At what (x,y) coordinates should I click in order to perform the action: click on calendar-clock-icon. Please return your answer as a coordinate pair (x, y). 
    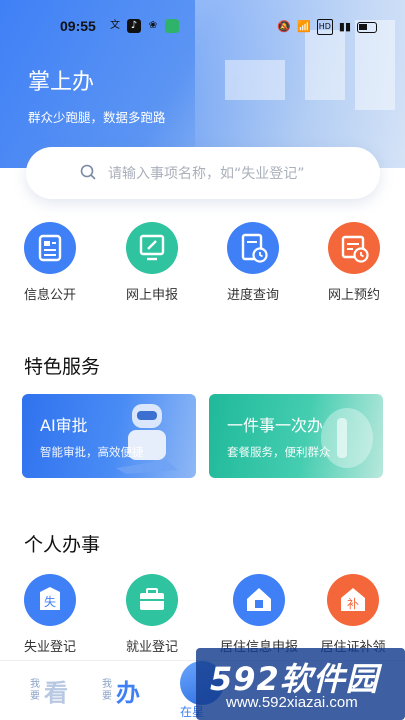
    Looking at the image, I should click on (354, 248).